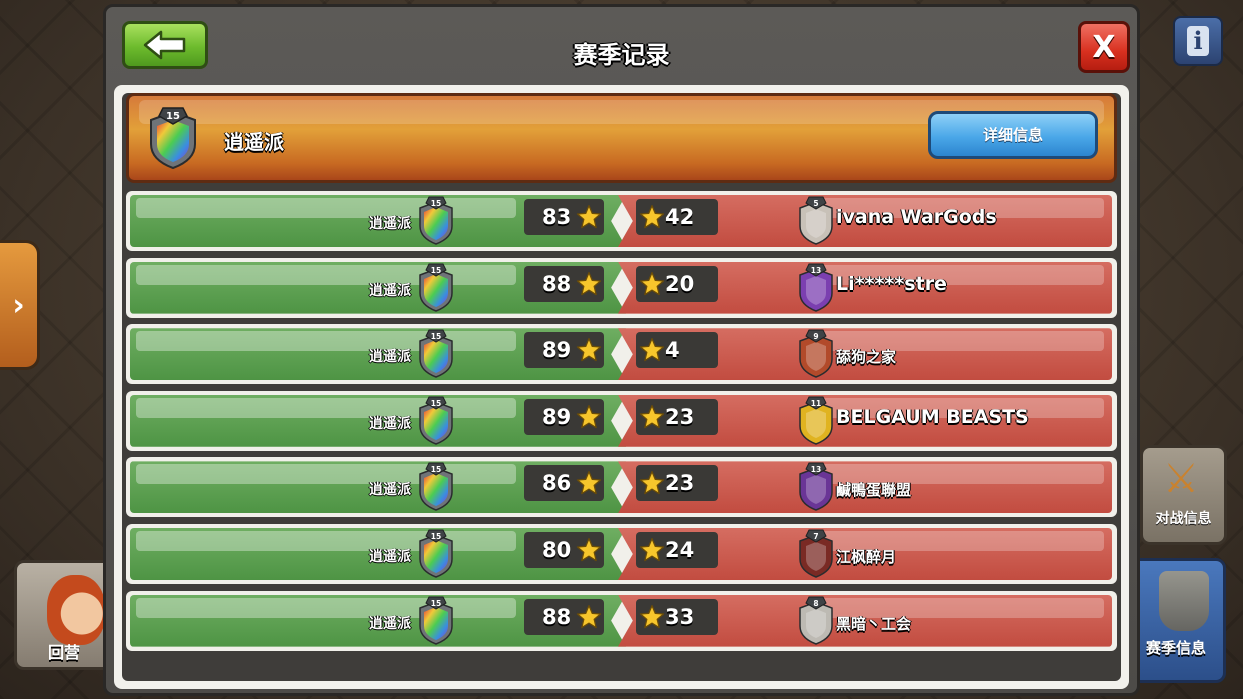 Image resolution: width=1243 pixels, height=699 pixels. What do you see at coordinates (564, 483) in the screenshot?
I see `own-stars-score: 86` at bounding box center [564, 483].